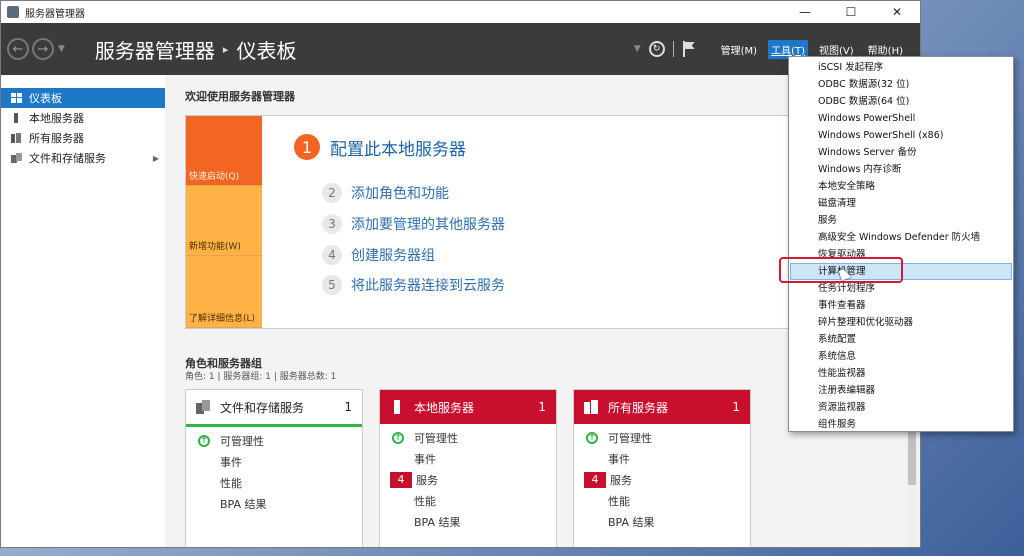  What do you see at coordinates (592, 437) in the screenshot?
I see `status-ok-icon: ↑` at bounding box center [592, 437].